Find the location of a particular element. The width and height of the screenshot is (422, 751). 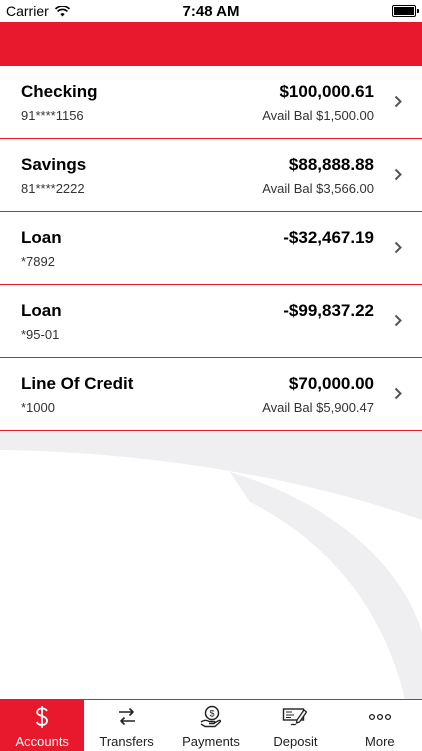

available-balance: Avail Bal $1,500.00 is located at coordinates (318, 115).